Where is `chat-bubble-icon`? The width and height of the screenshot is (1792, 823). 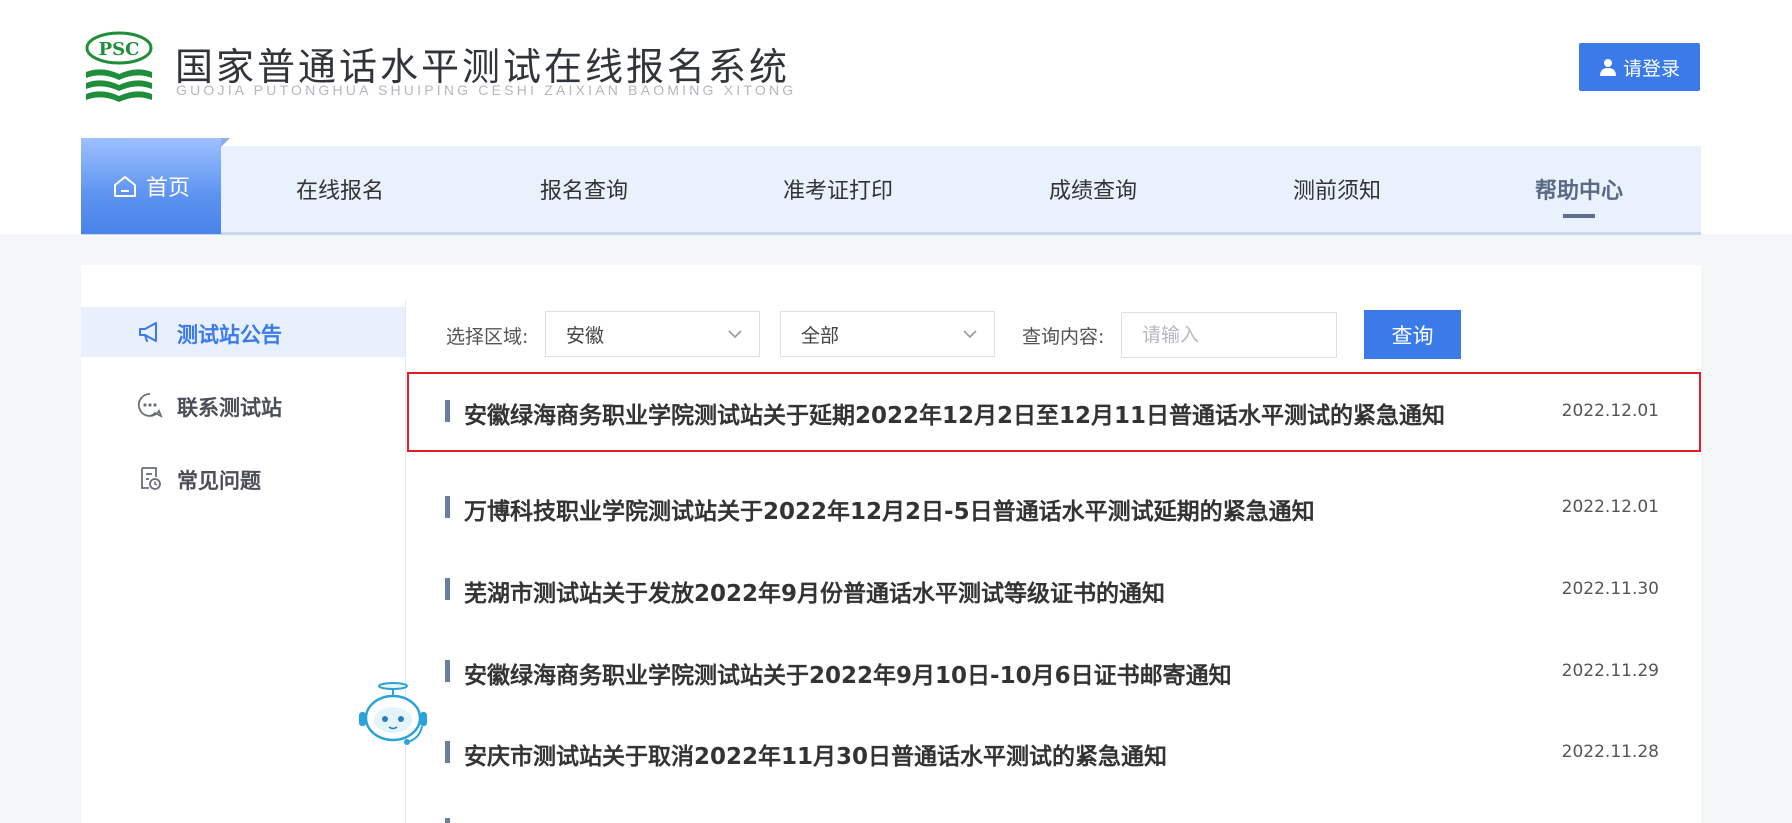 chat-bubble-icon is located at coordinates (150, 405).